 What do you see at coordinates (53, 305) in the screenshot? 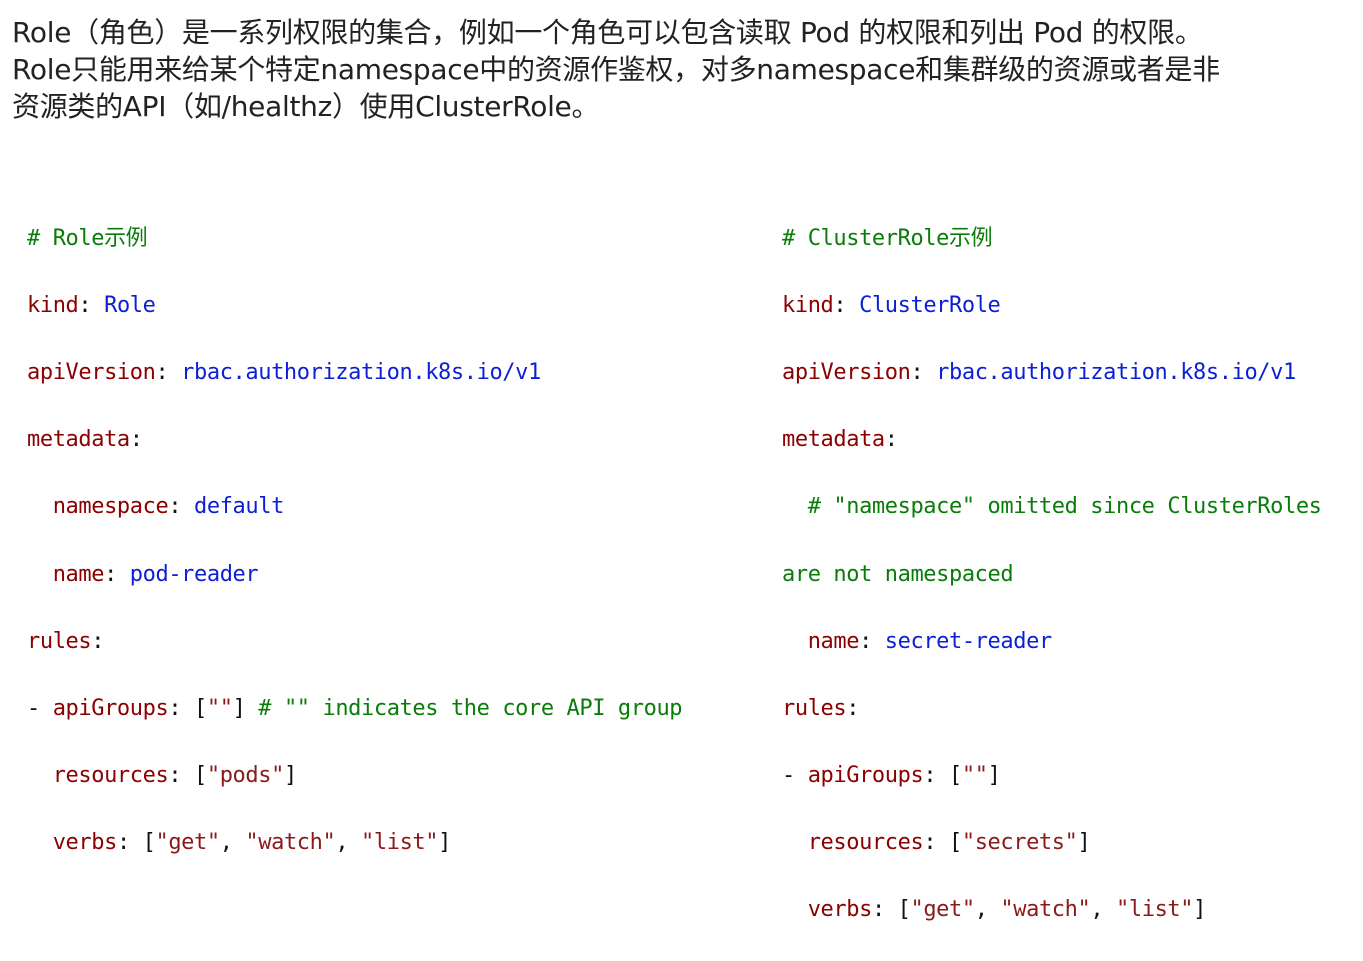
I see `role-kind-key: kind` at bounding box center [53, 305].